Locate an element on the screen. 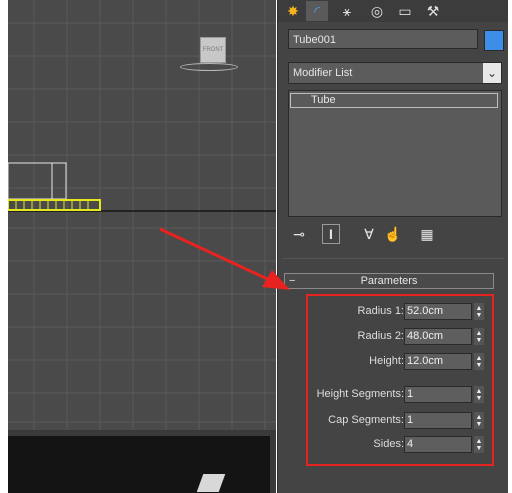  parameters-rollout-header: − Parameters is located at coordinates (389, 281).